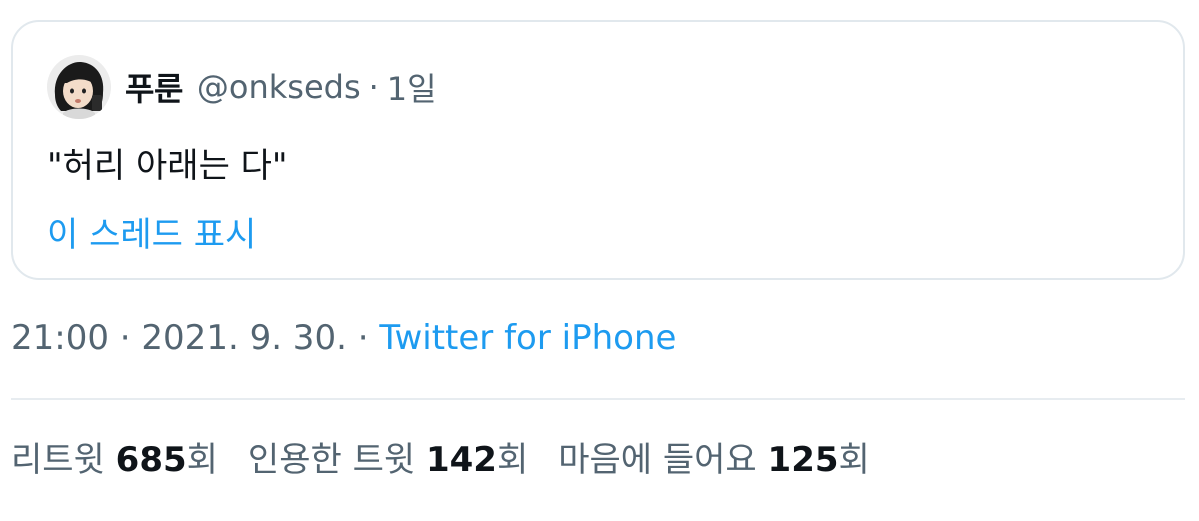 This screenshot has height=521, width=1199. Describe the element at coordinates (657, 460) in the screenshot. I see `likes-label: 마음에 들어요` at that location.